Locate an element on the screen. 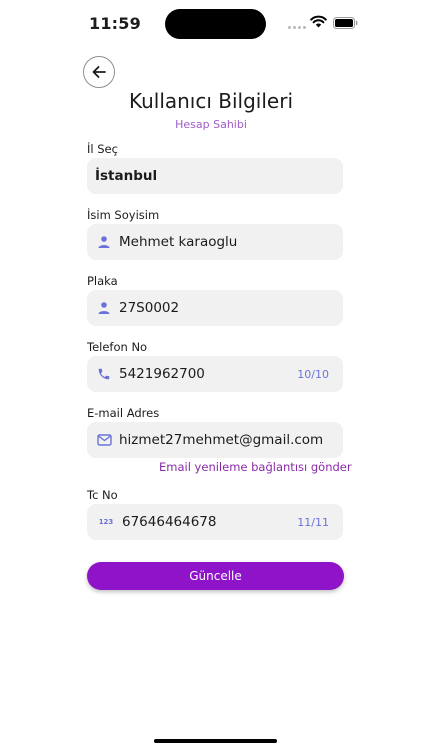 The height and width of the screenshot is (750, 422). cellular-signal-icon is located at coordinates (297, 27).